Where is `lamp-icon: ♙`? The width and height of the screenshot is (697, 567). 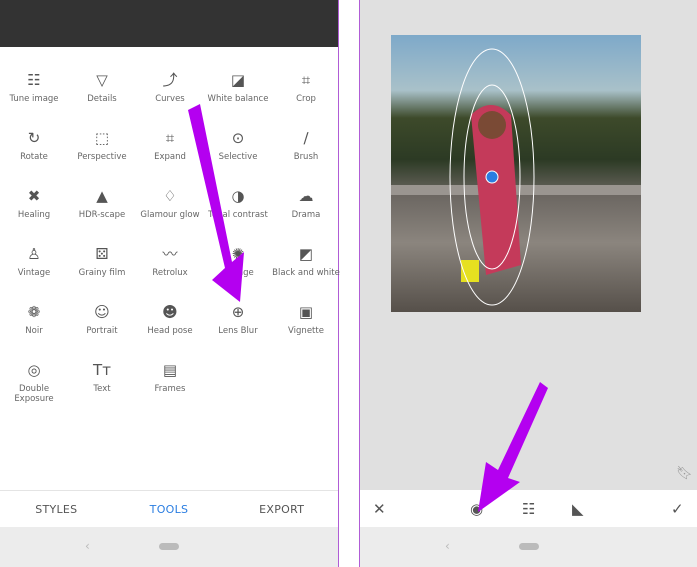 lamp-icon: ♙ is located at coordinates (34, 254).